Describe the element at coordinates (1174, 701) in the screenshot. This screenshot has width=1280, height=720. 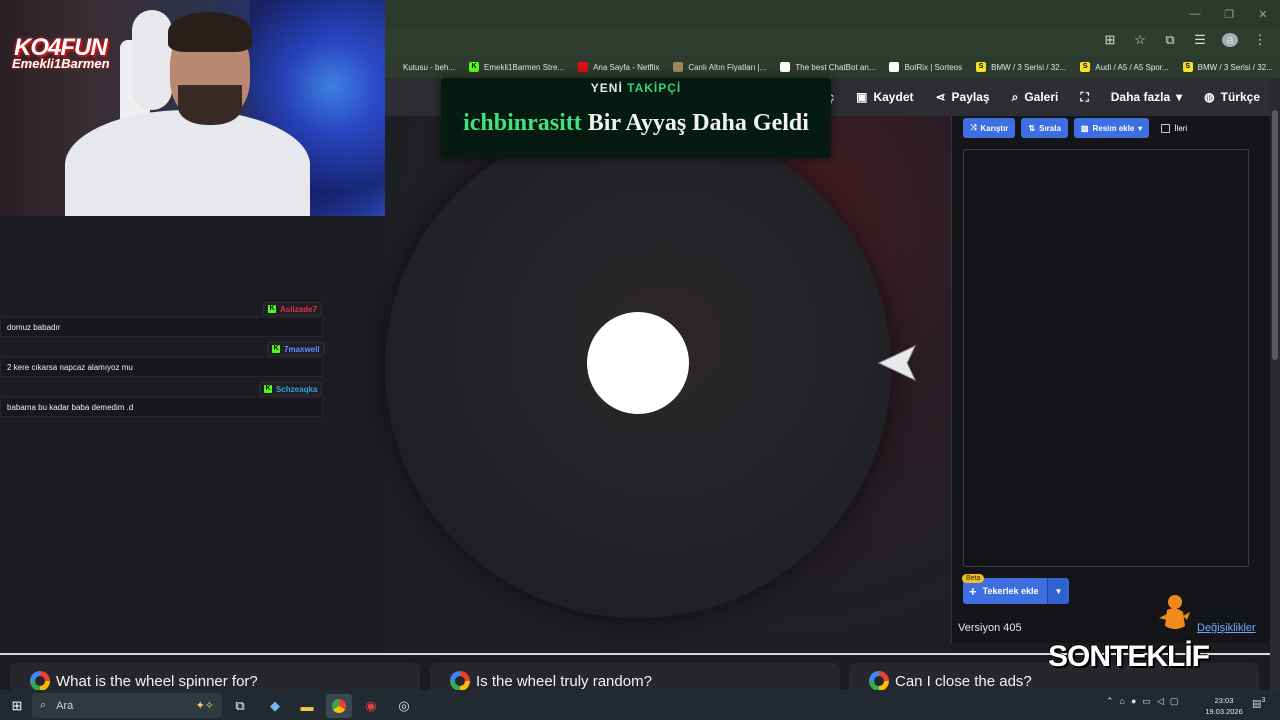
I see `display-icon: ▢` at that location.